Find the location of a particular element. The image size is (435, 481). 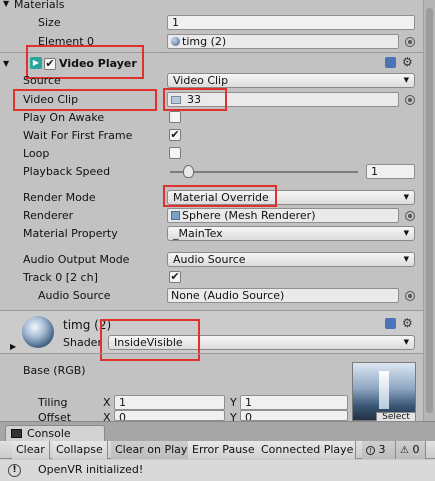

playback-speed-slider-thumb is located at coordinates (188, 171).